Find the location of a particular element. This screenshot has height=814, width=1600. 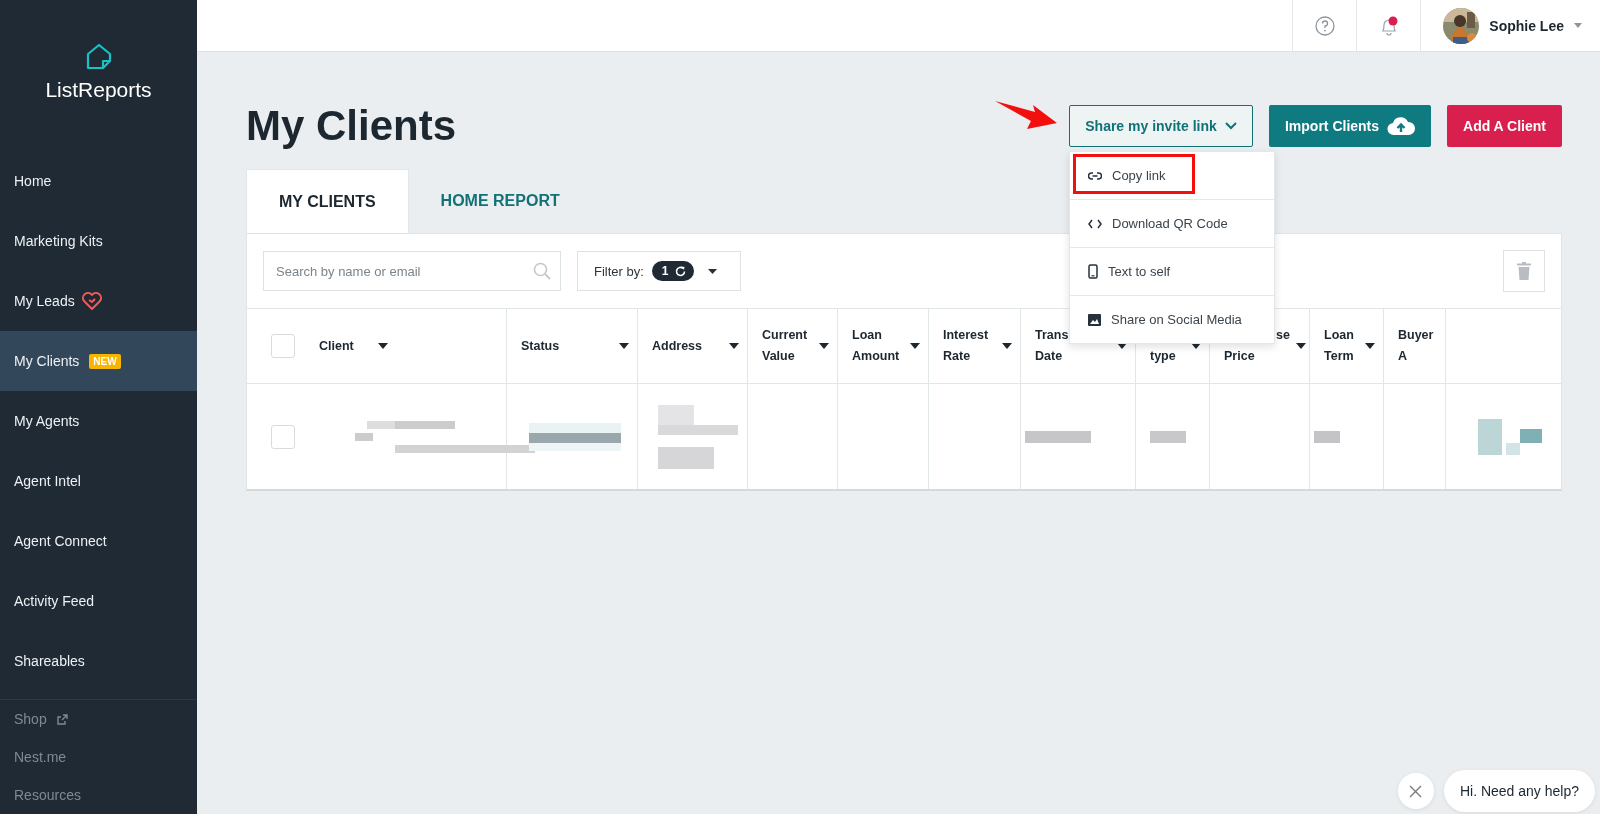

row-checkbox is located at coordinates (283, 436).